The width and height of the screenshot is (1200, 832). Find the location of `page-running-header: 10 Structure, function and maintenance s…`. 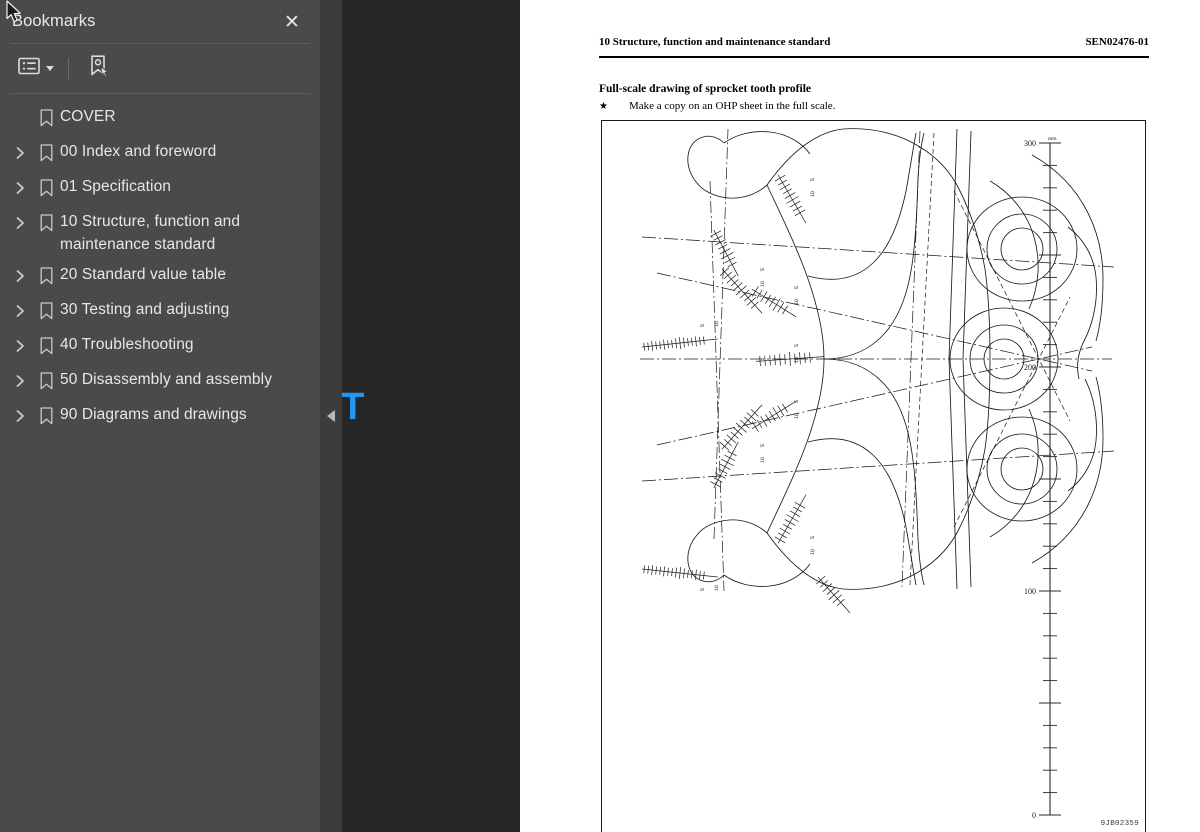

page-running-header: 10 Structure, function and maintenance s… is located at coordinates (874, 42).